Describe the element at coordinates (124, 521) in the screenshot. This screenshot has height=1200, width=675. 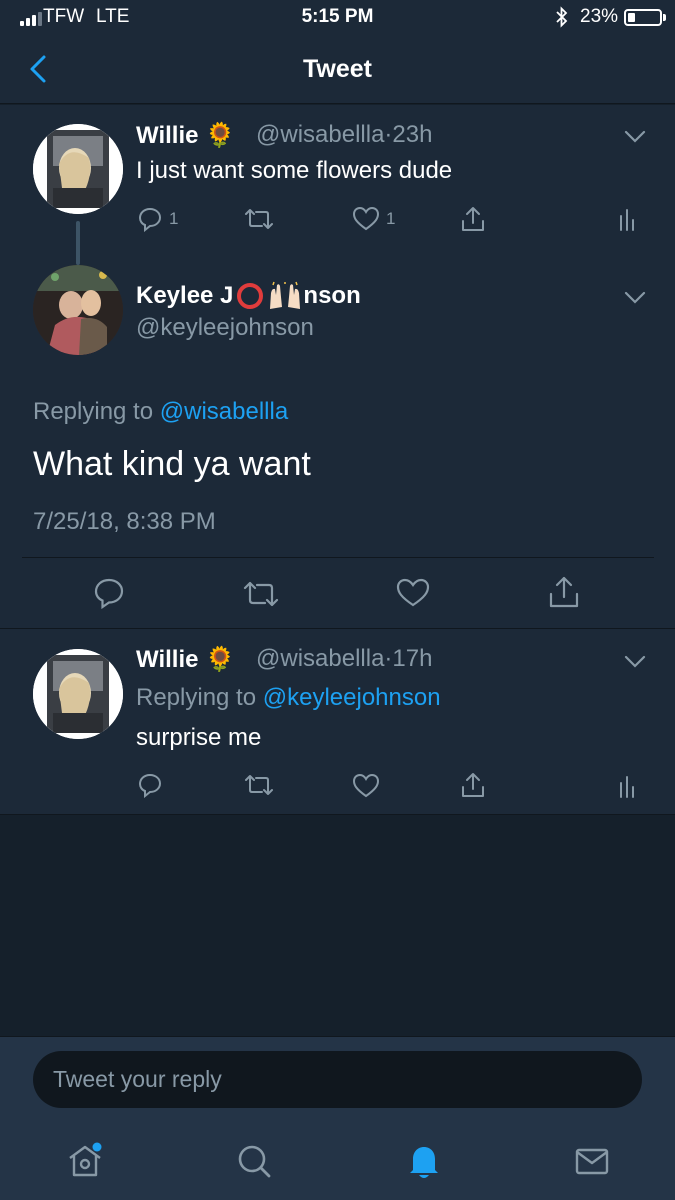
I see `tweet-timestamp: 7/25/18, 8:38 PM` at that location.